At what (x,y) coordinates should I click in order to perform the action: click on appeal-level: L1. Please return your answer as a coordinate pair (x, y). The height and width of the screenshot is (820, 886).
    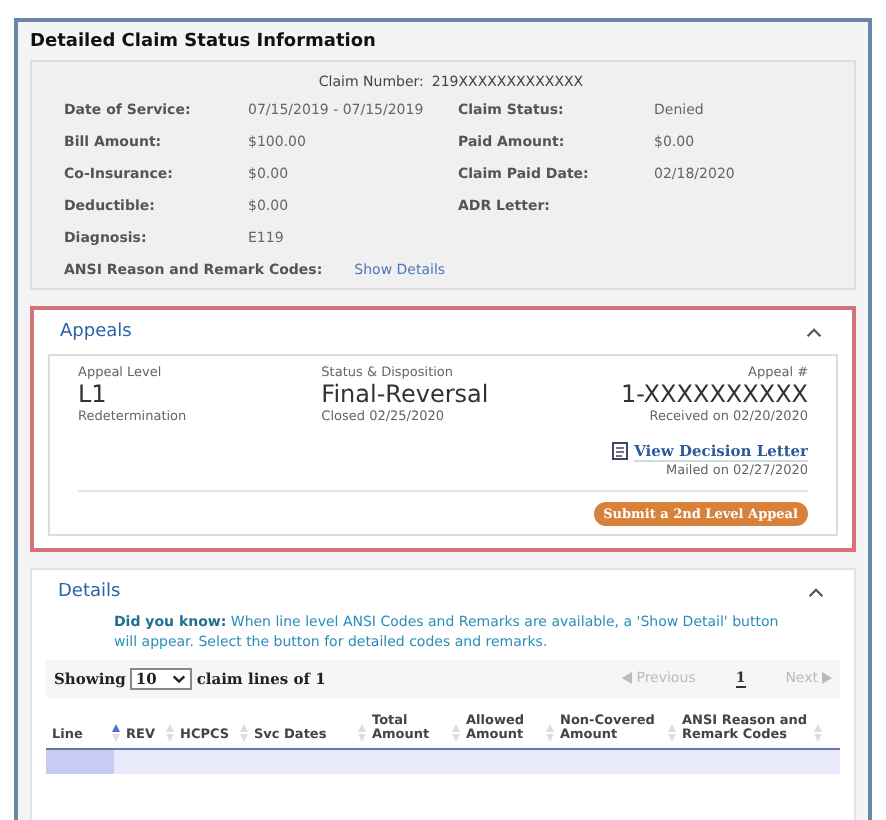
    Looking at the image, I should click on (92, 394).